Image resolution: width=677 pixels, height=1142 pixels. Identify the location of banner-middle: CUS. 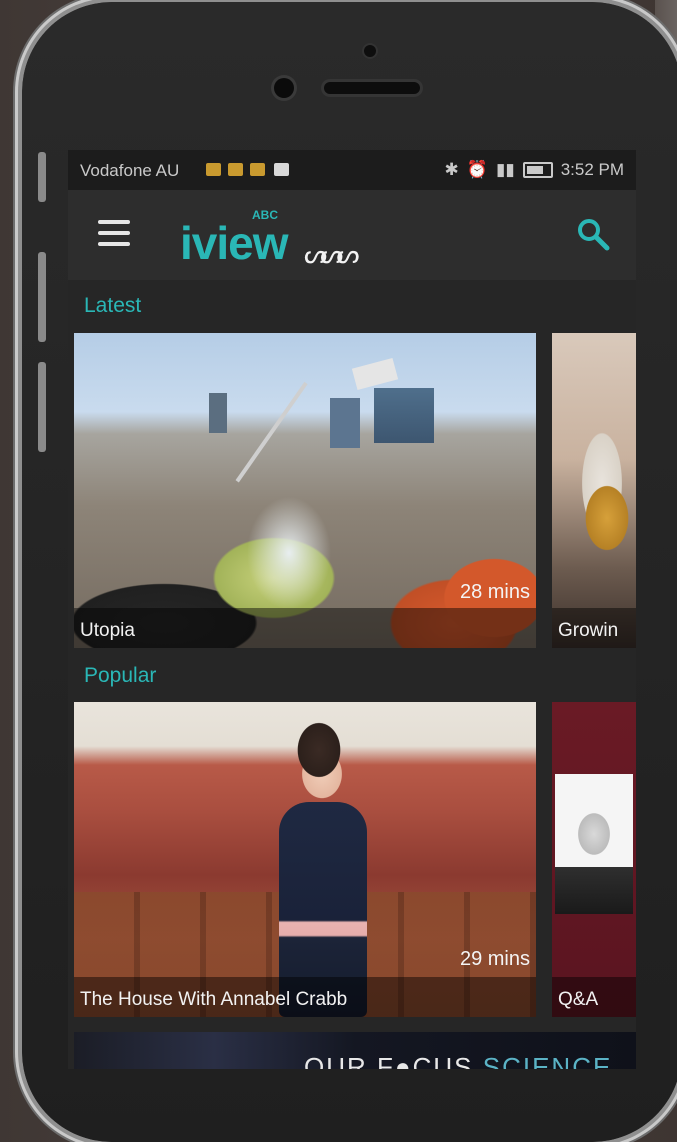
(443, 1060).